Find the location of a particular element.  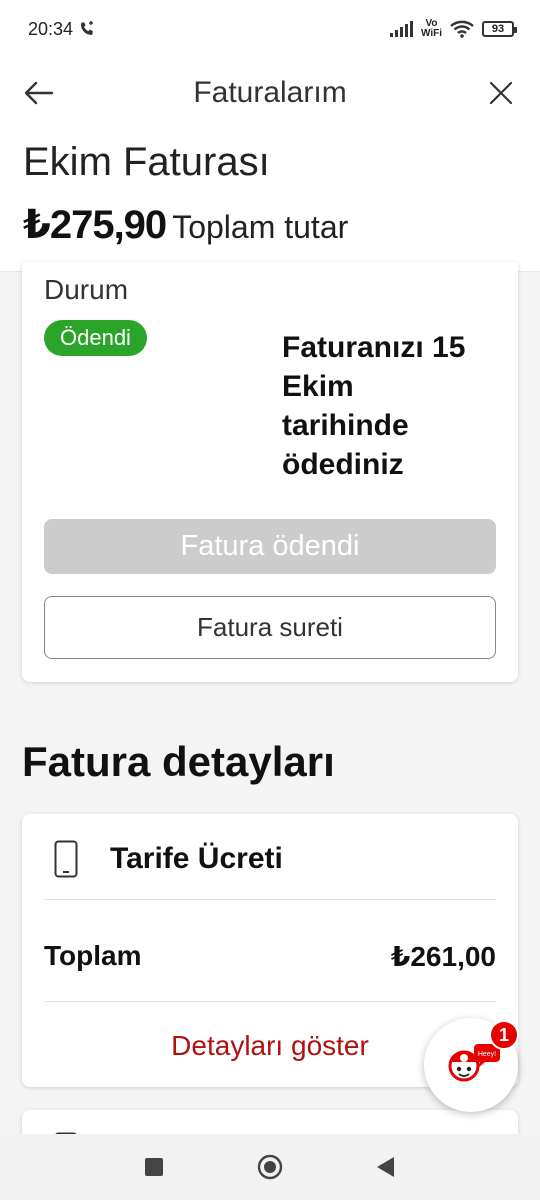

status-label: Durum is located at coordinates (86, 289).